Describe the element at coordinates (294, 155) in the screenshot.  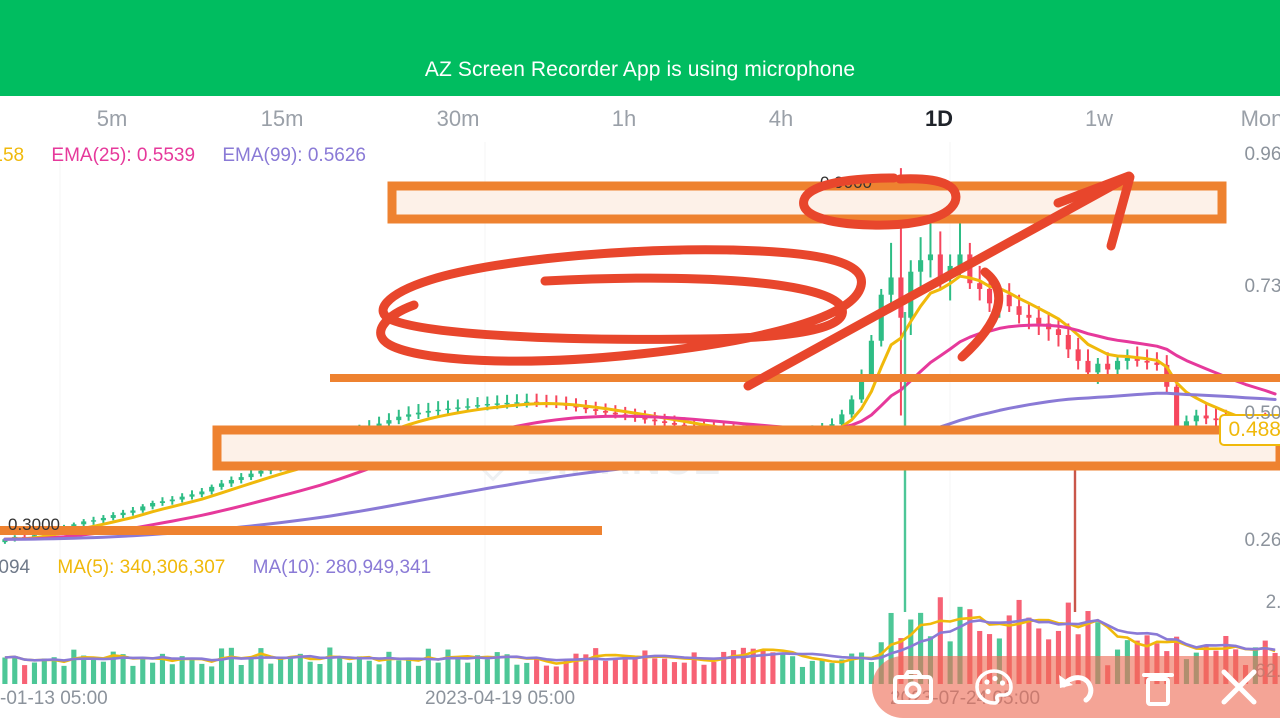
I see `legend-ema99: EMA(99): 0.5626` at that location.